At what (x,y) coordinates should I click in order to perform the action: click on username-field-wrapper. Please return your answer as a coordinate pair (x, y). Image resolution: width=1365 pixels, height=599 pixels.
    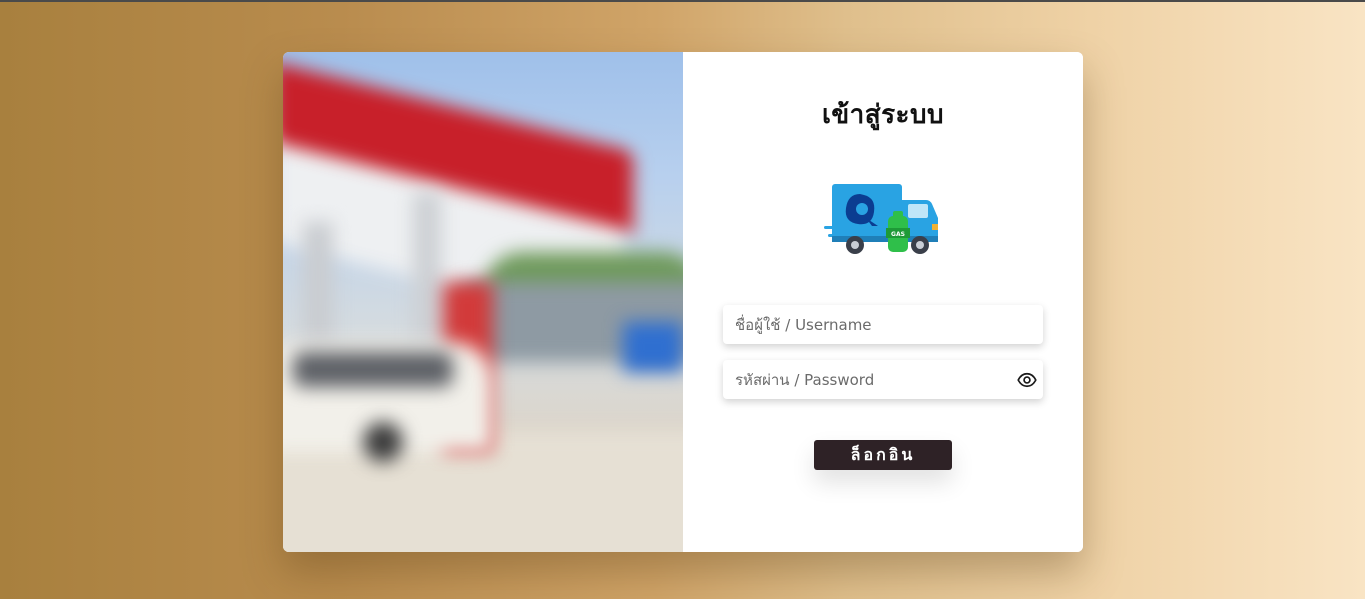
    Looking at the image, I should click on (883, 324).